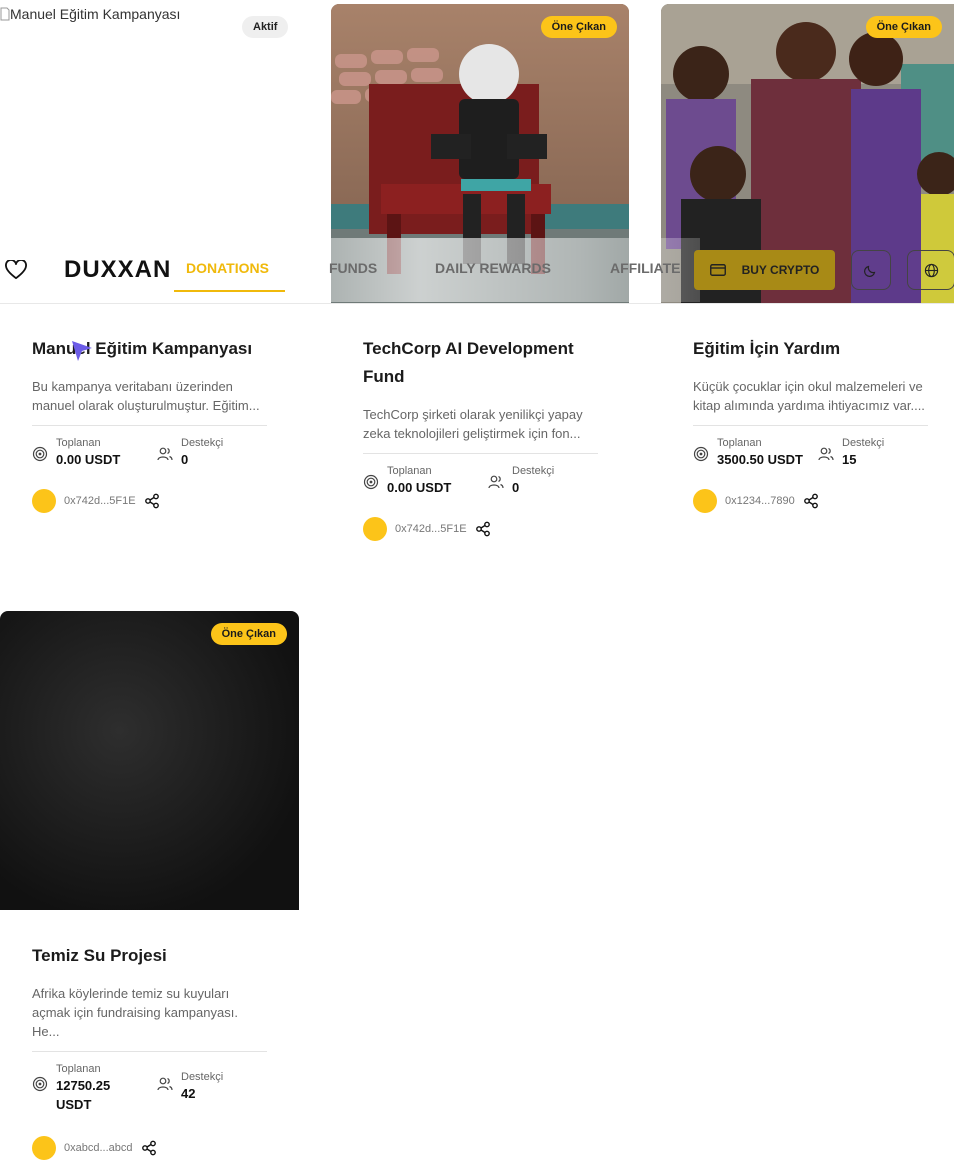  I want to click on broken-image-icon, so click(5, 14).